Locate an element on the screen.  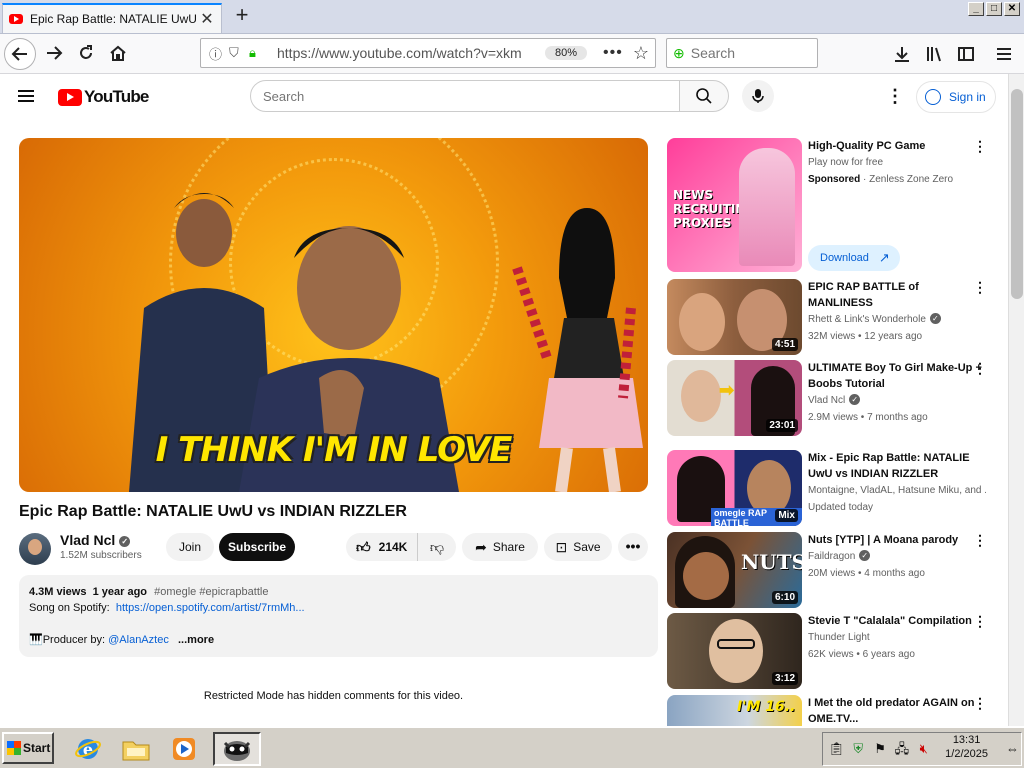
forward-button is located at coordinates (54, 54).